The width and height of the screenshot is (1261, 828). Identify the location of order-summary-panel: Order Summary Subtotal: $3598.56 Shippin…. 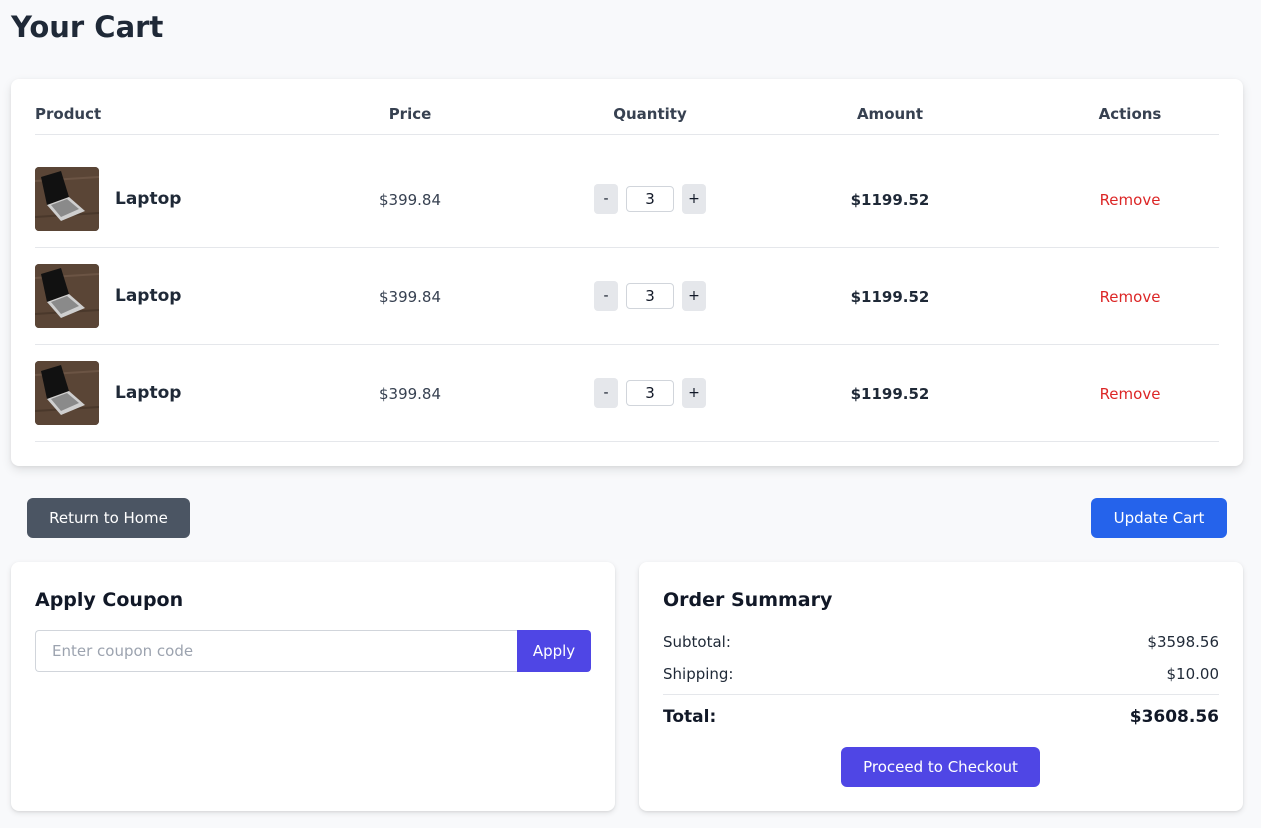
(941, 686).